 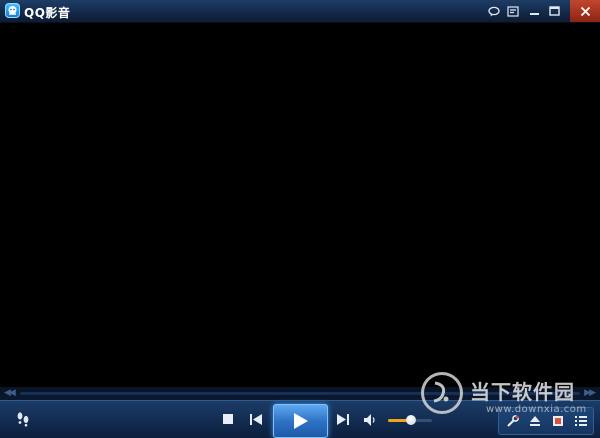 I want to click on playlist-edit-icon, so click(x=513, y=11).